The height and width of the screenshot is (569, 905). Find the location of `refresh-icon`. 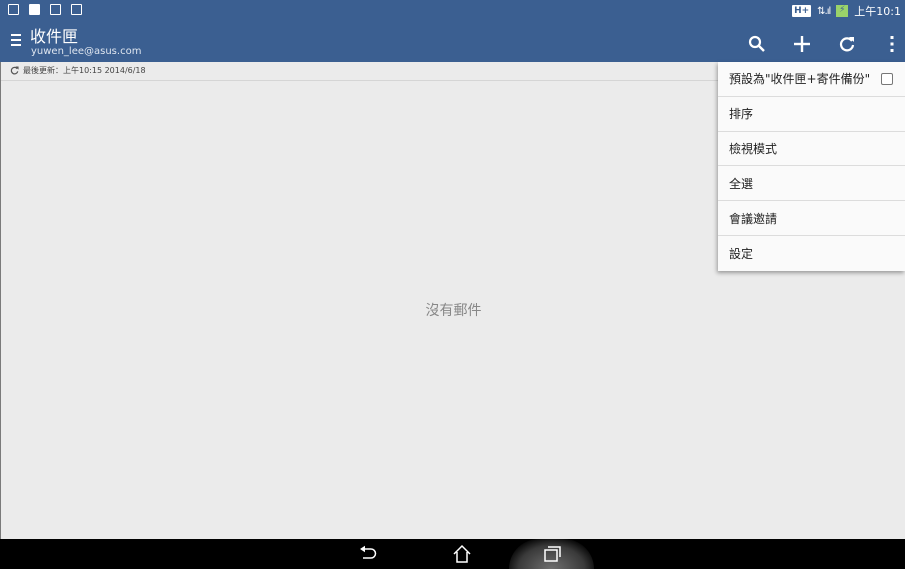

refresh-icon is located at coordinates (847, 44).